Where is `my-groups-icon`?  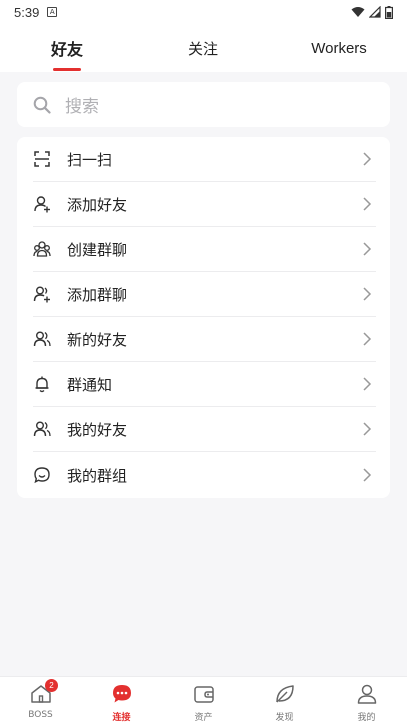
my-groups-icon is located at coordinates (42, 475).